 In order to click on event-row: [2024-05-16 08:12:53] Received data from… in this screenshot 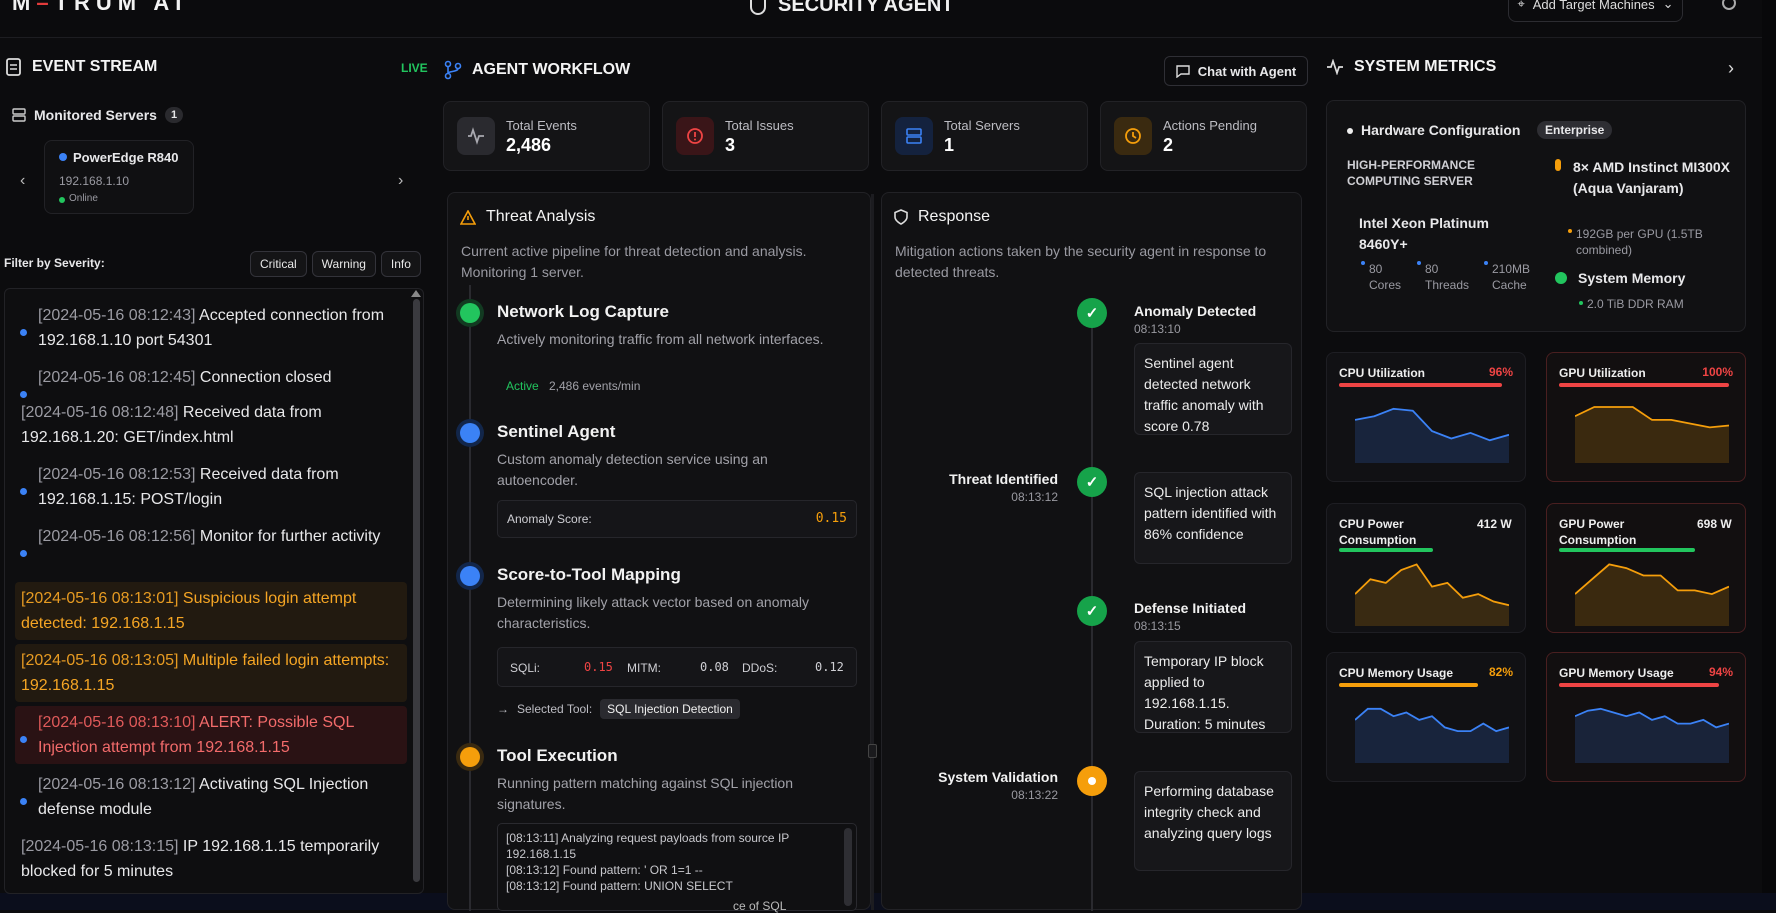, I will do `click(211, 487)`.